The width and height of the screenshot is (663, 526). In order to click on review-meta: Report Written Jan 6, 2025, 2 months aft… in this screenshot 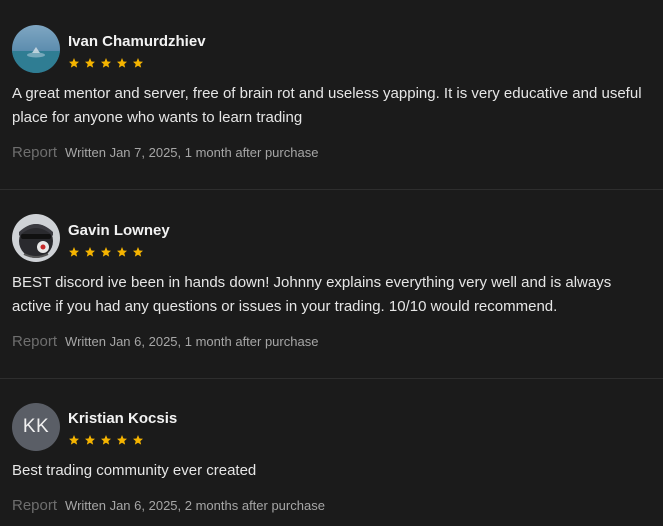, I will do `click(168, 505)`.